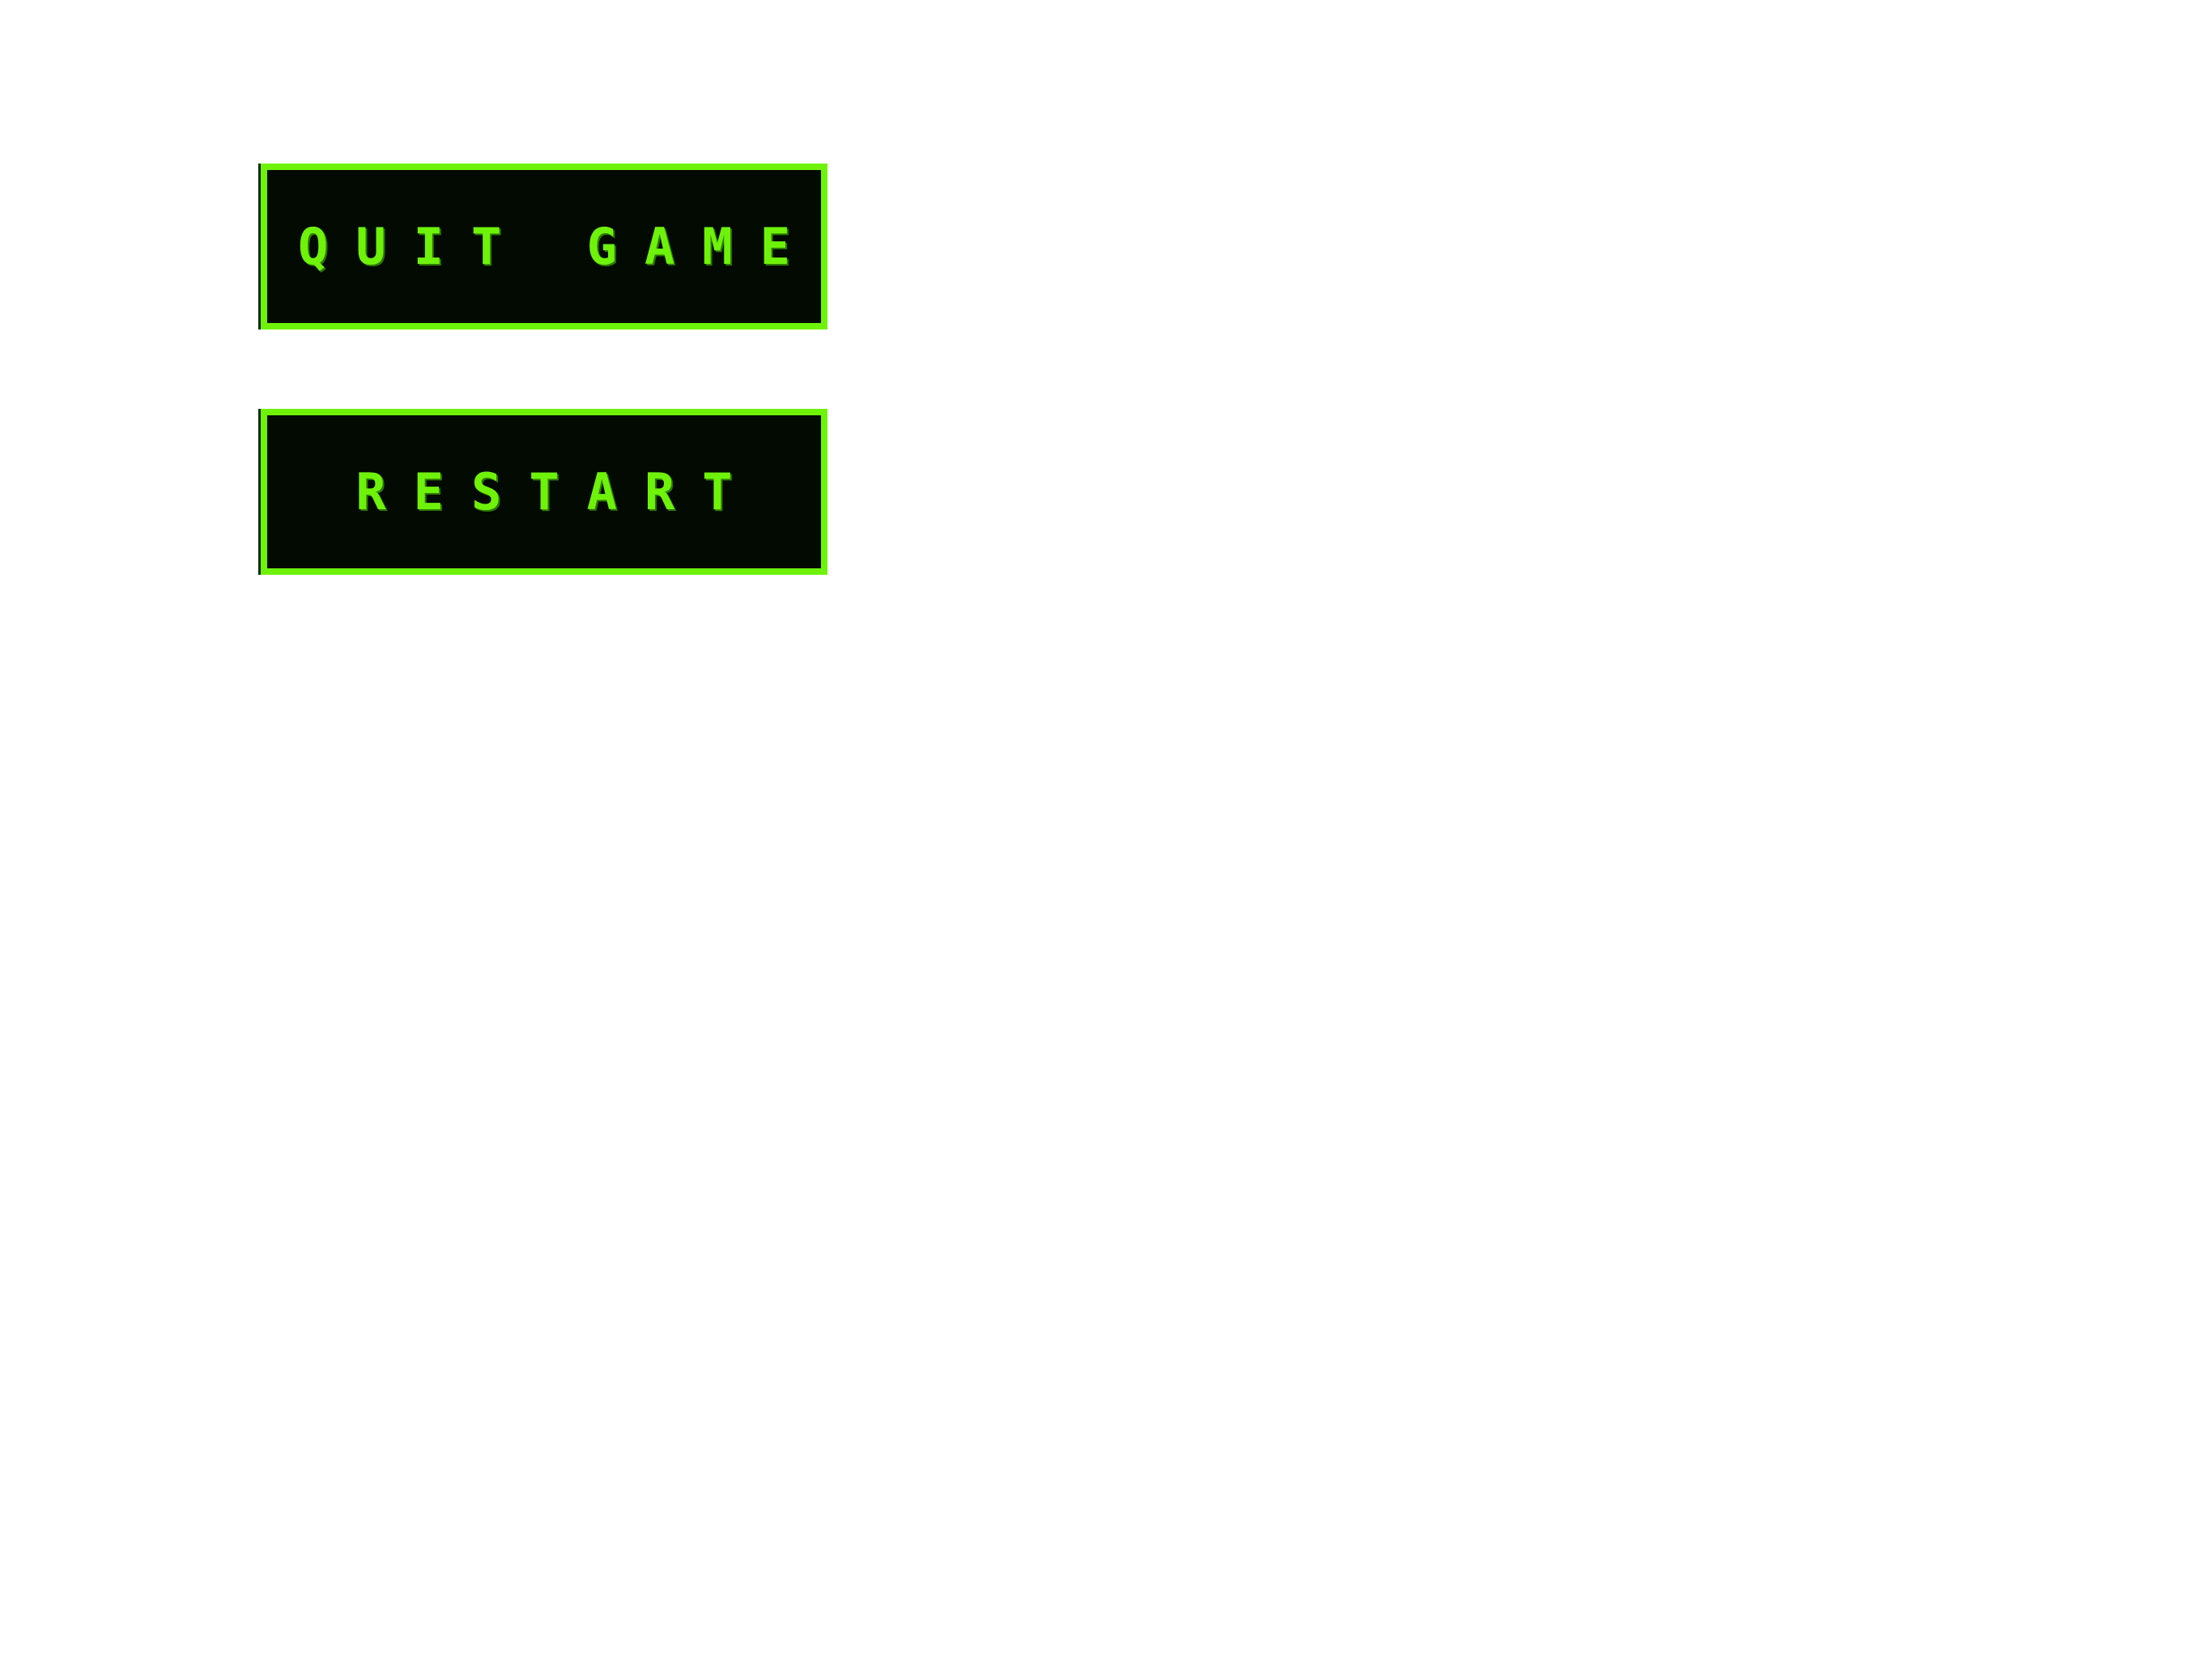 Image resolution: width=2212 pixels, height=1658 pixels. I want to click on game-menu: QUIT GAME RESTART, so click(544, 409).